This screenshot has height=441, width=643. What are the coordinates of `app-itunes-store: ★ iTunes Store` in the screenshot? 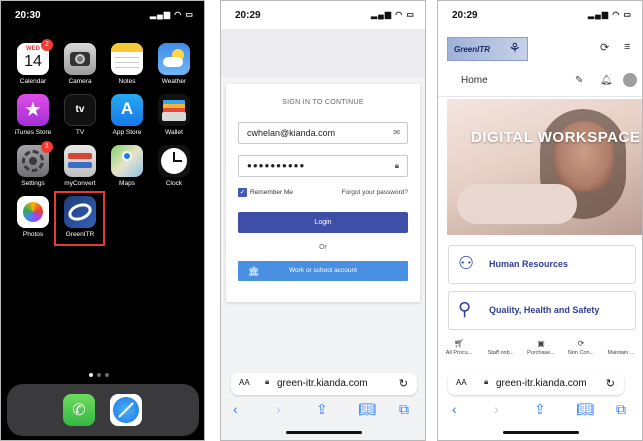 It's located at (33, 115).